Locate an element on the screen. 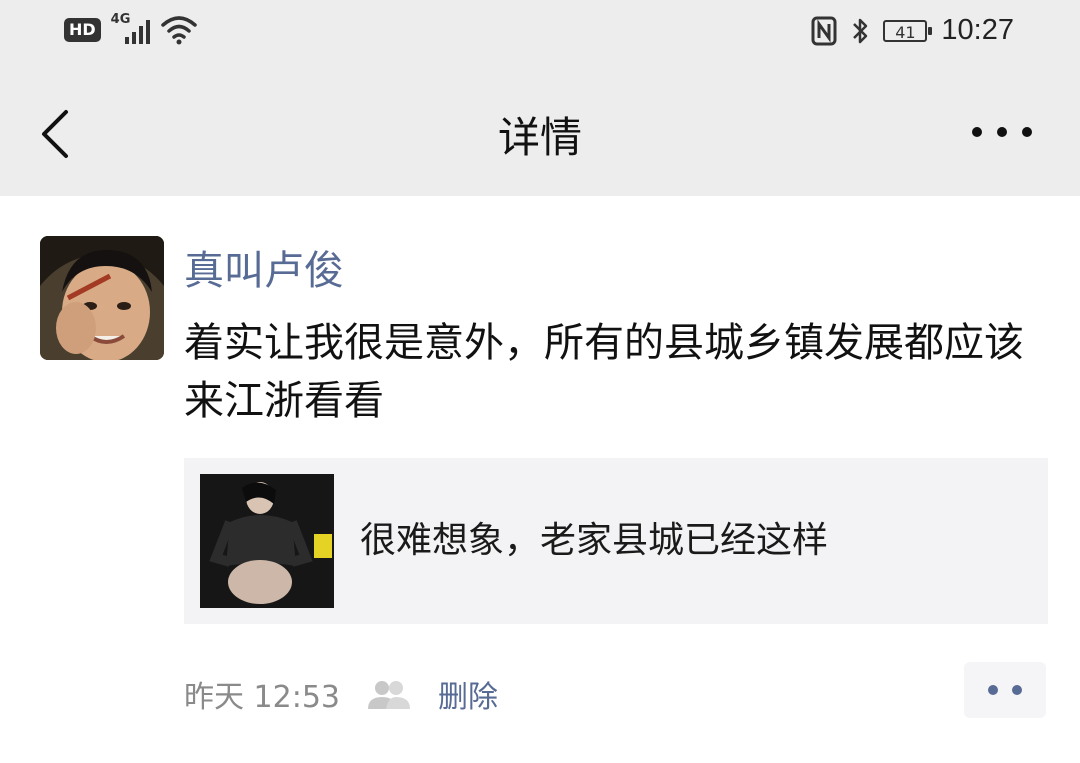 This screenshot has height=763, width=1080. avatar is located at coordinates (102, 298).